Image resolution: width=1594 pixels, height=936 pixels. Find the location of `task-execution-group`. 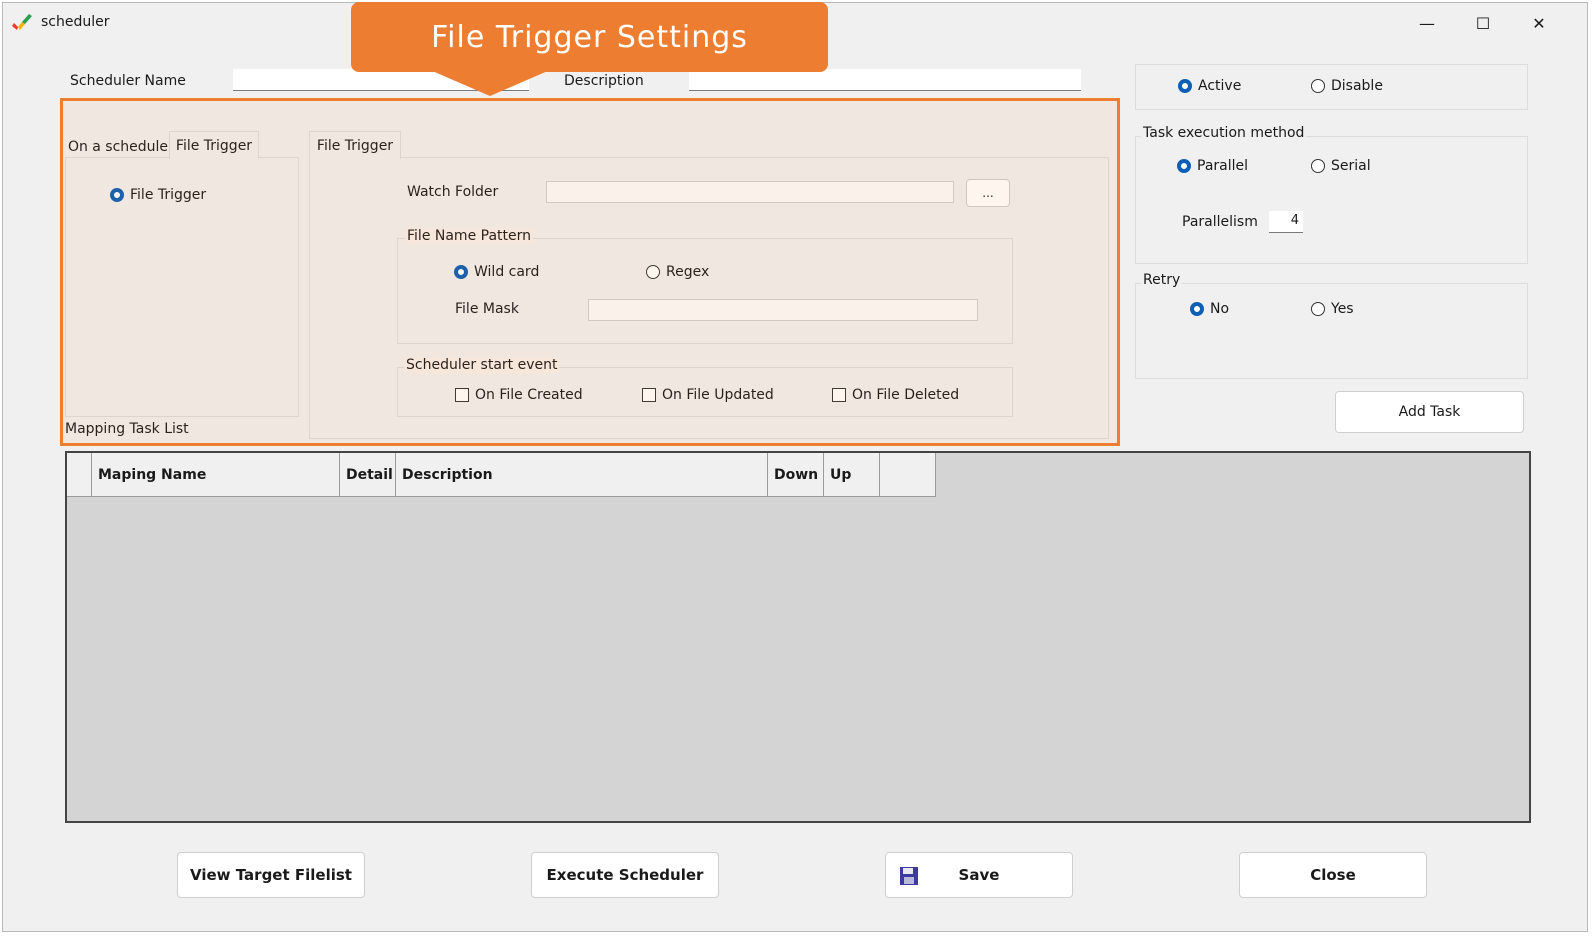

task-execution-group is located at coordinates (1331, 200).